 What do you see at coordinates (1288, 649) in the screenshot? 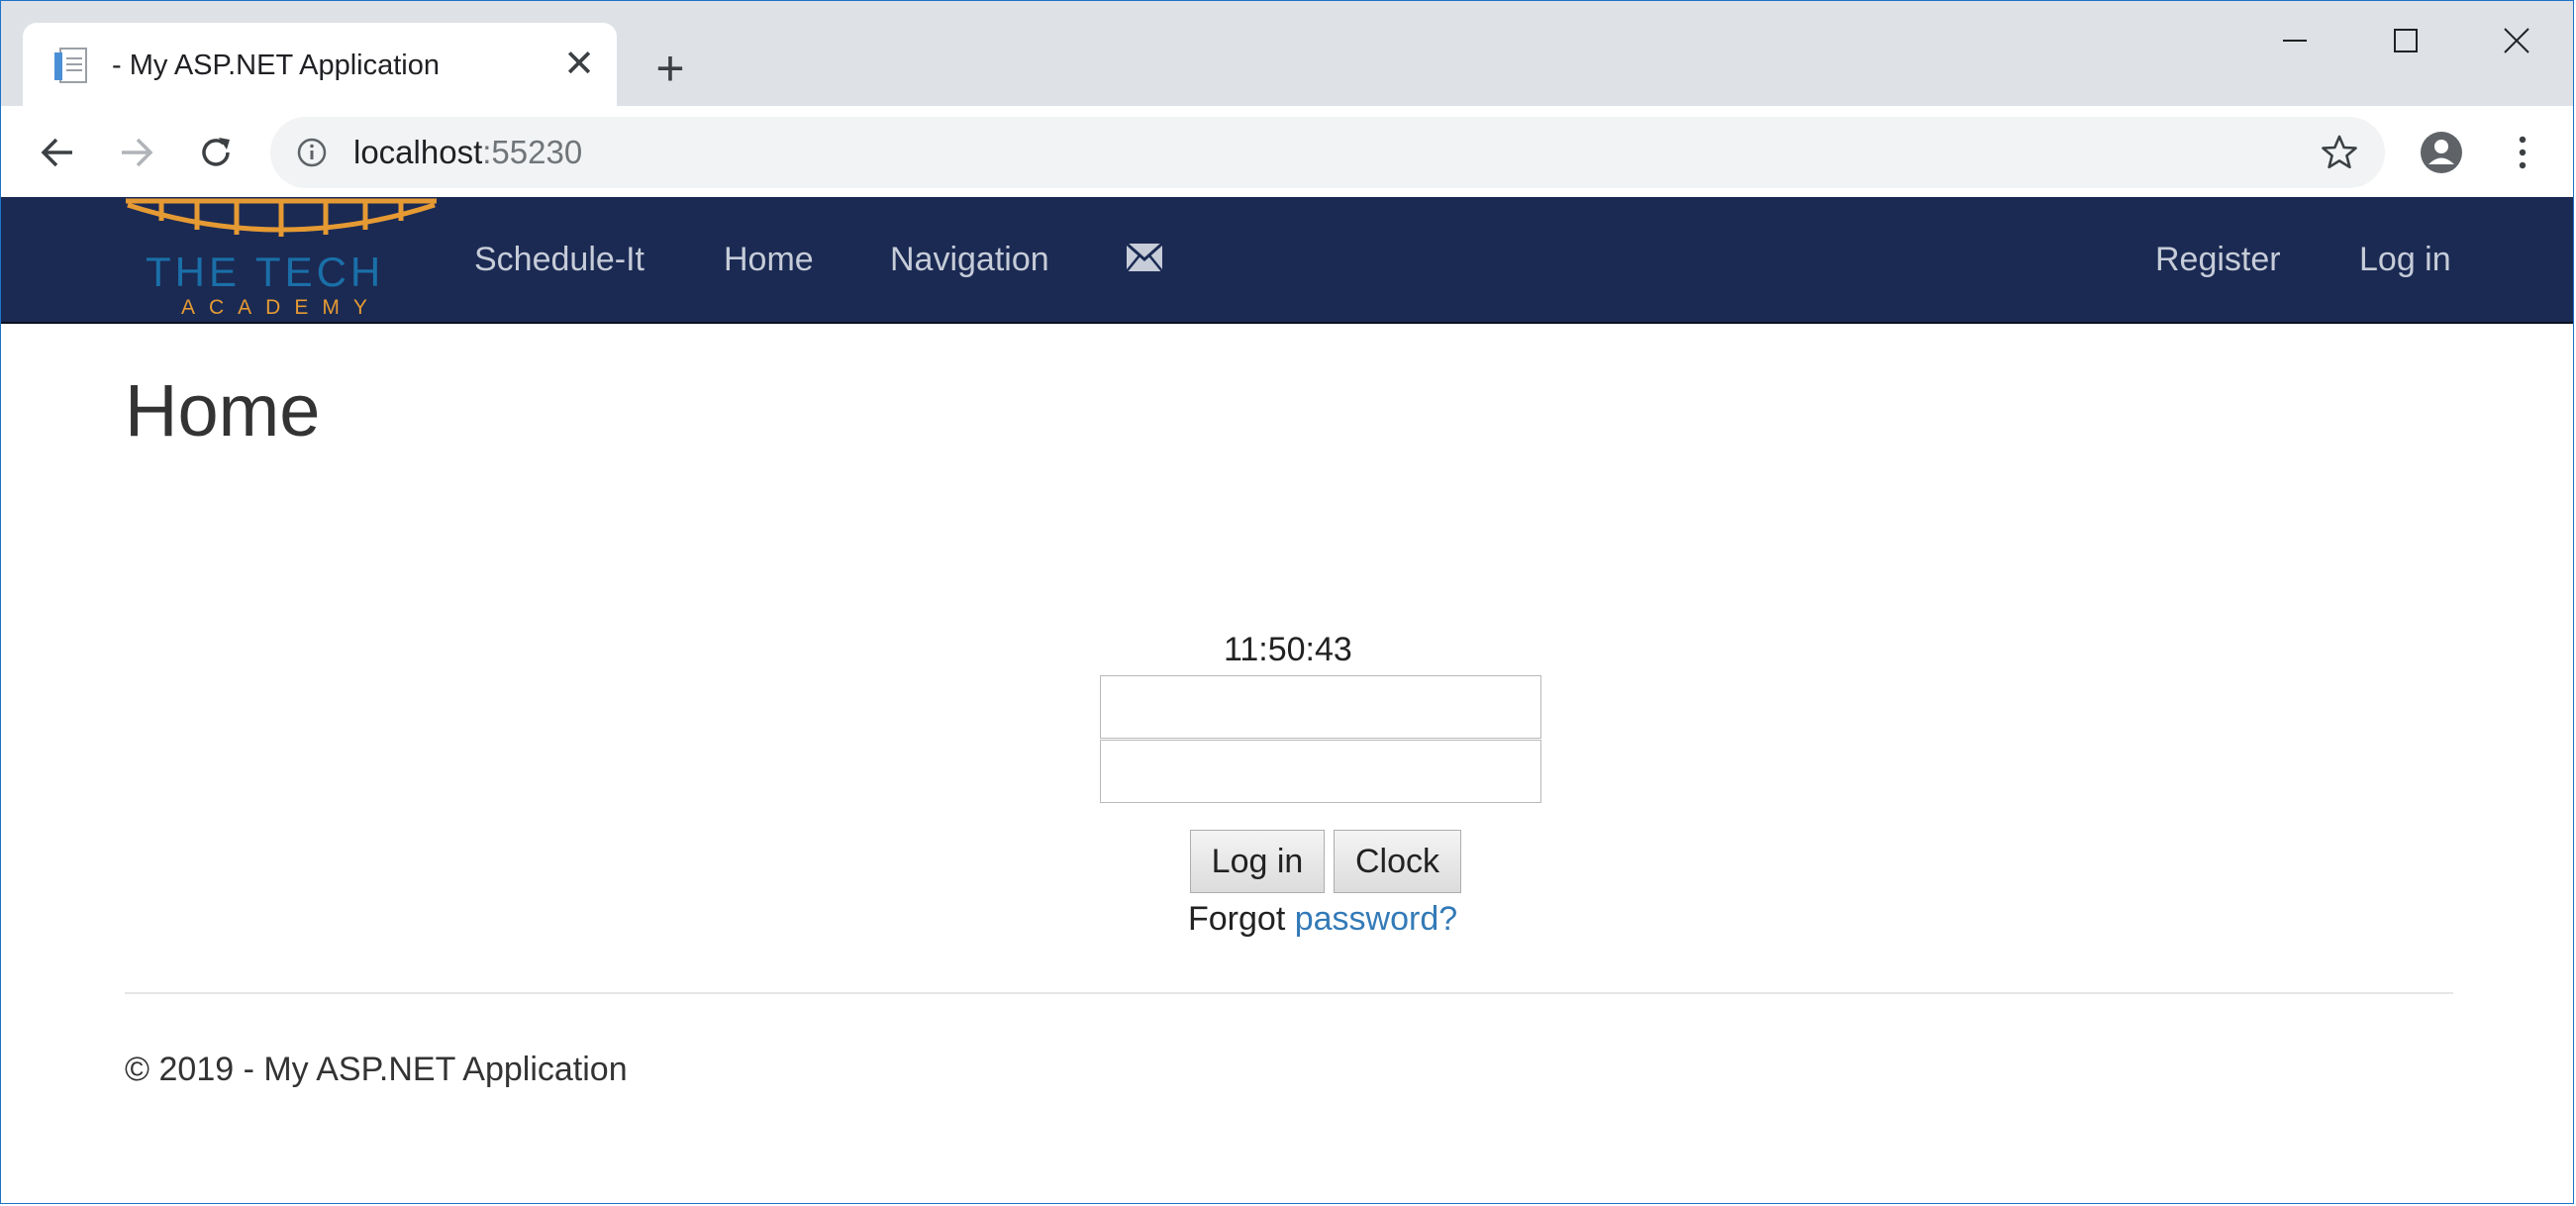
I see `clock-label: 11:50:43` at bounding box center [1288, 649].